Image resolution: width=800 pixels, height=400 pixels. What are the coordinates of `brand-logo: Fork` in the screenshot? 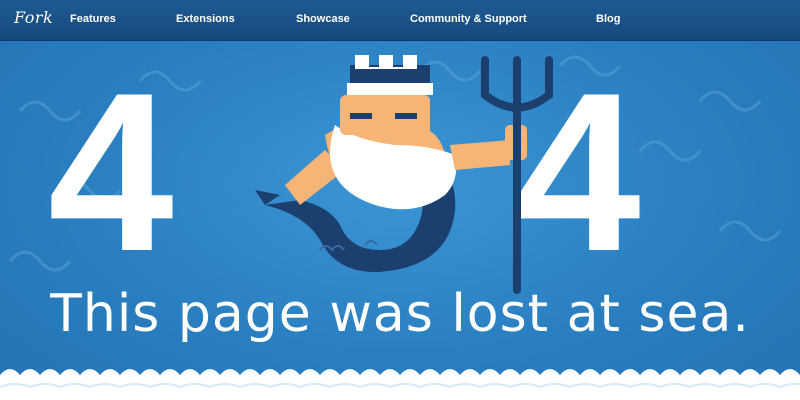 It's located at (33, 17).